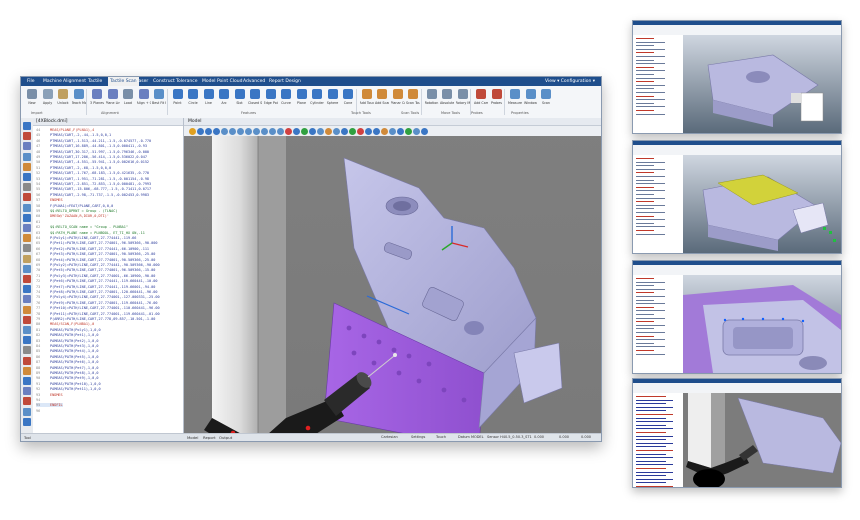 This screenshot has height=520, width=860. I want to click on code-line: 86 PAMEAS/PATH(Pet5),1,0,0, so click(67, 357).